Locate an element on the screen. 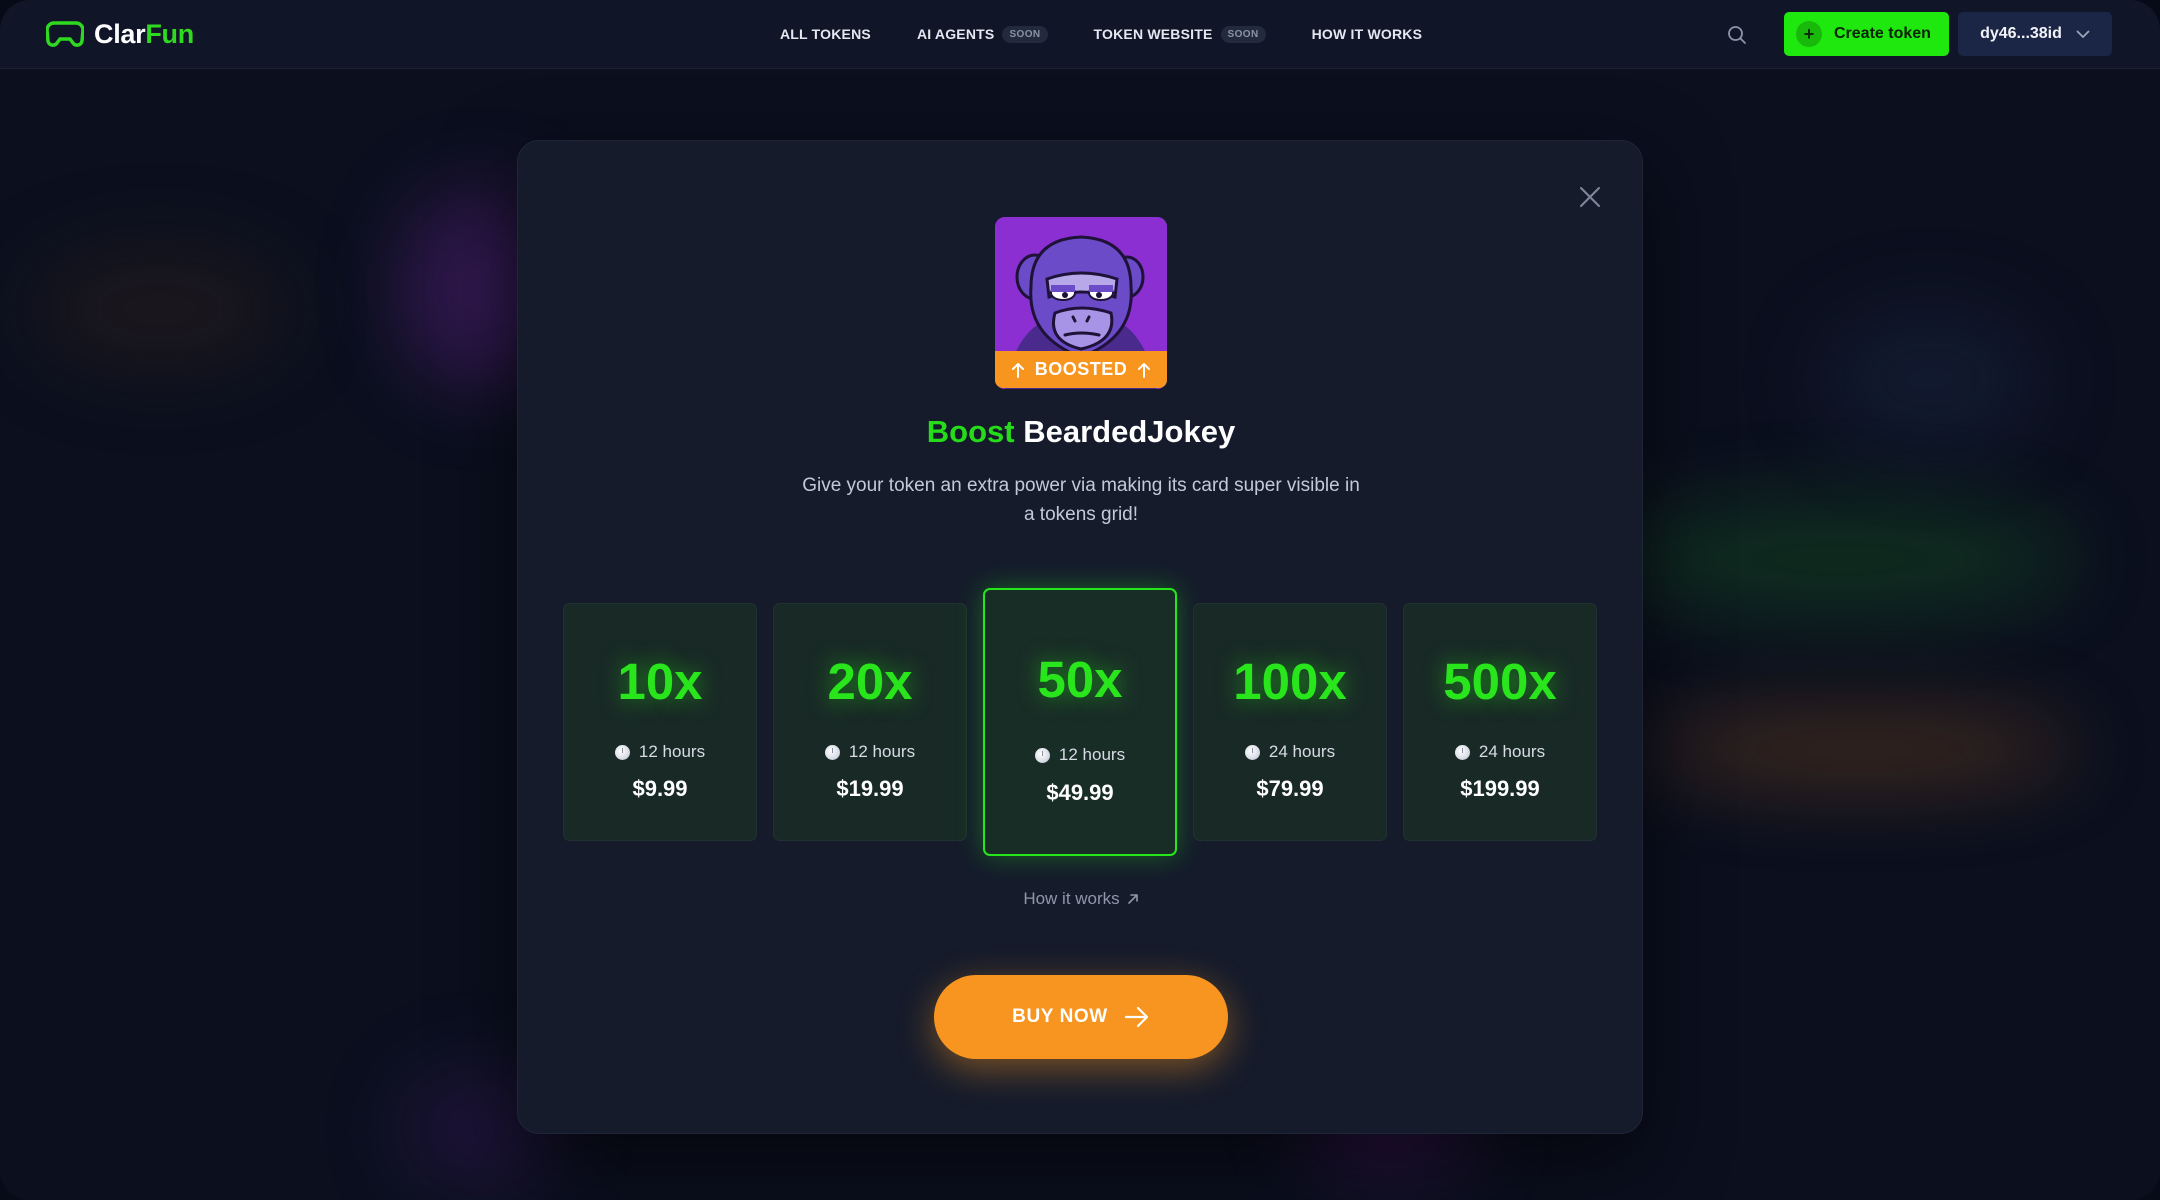  wallet-button: dy46...38id is located at coordinates (2035, 34).